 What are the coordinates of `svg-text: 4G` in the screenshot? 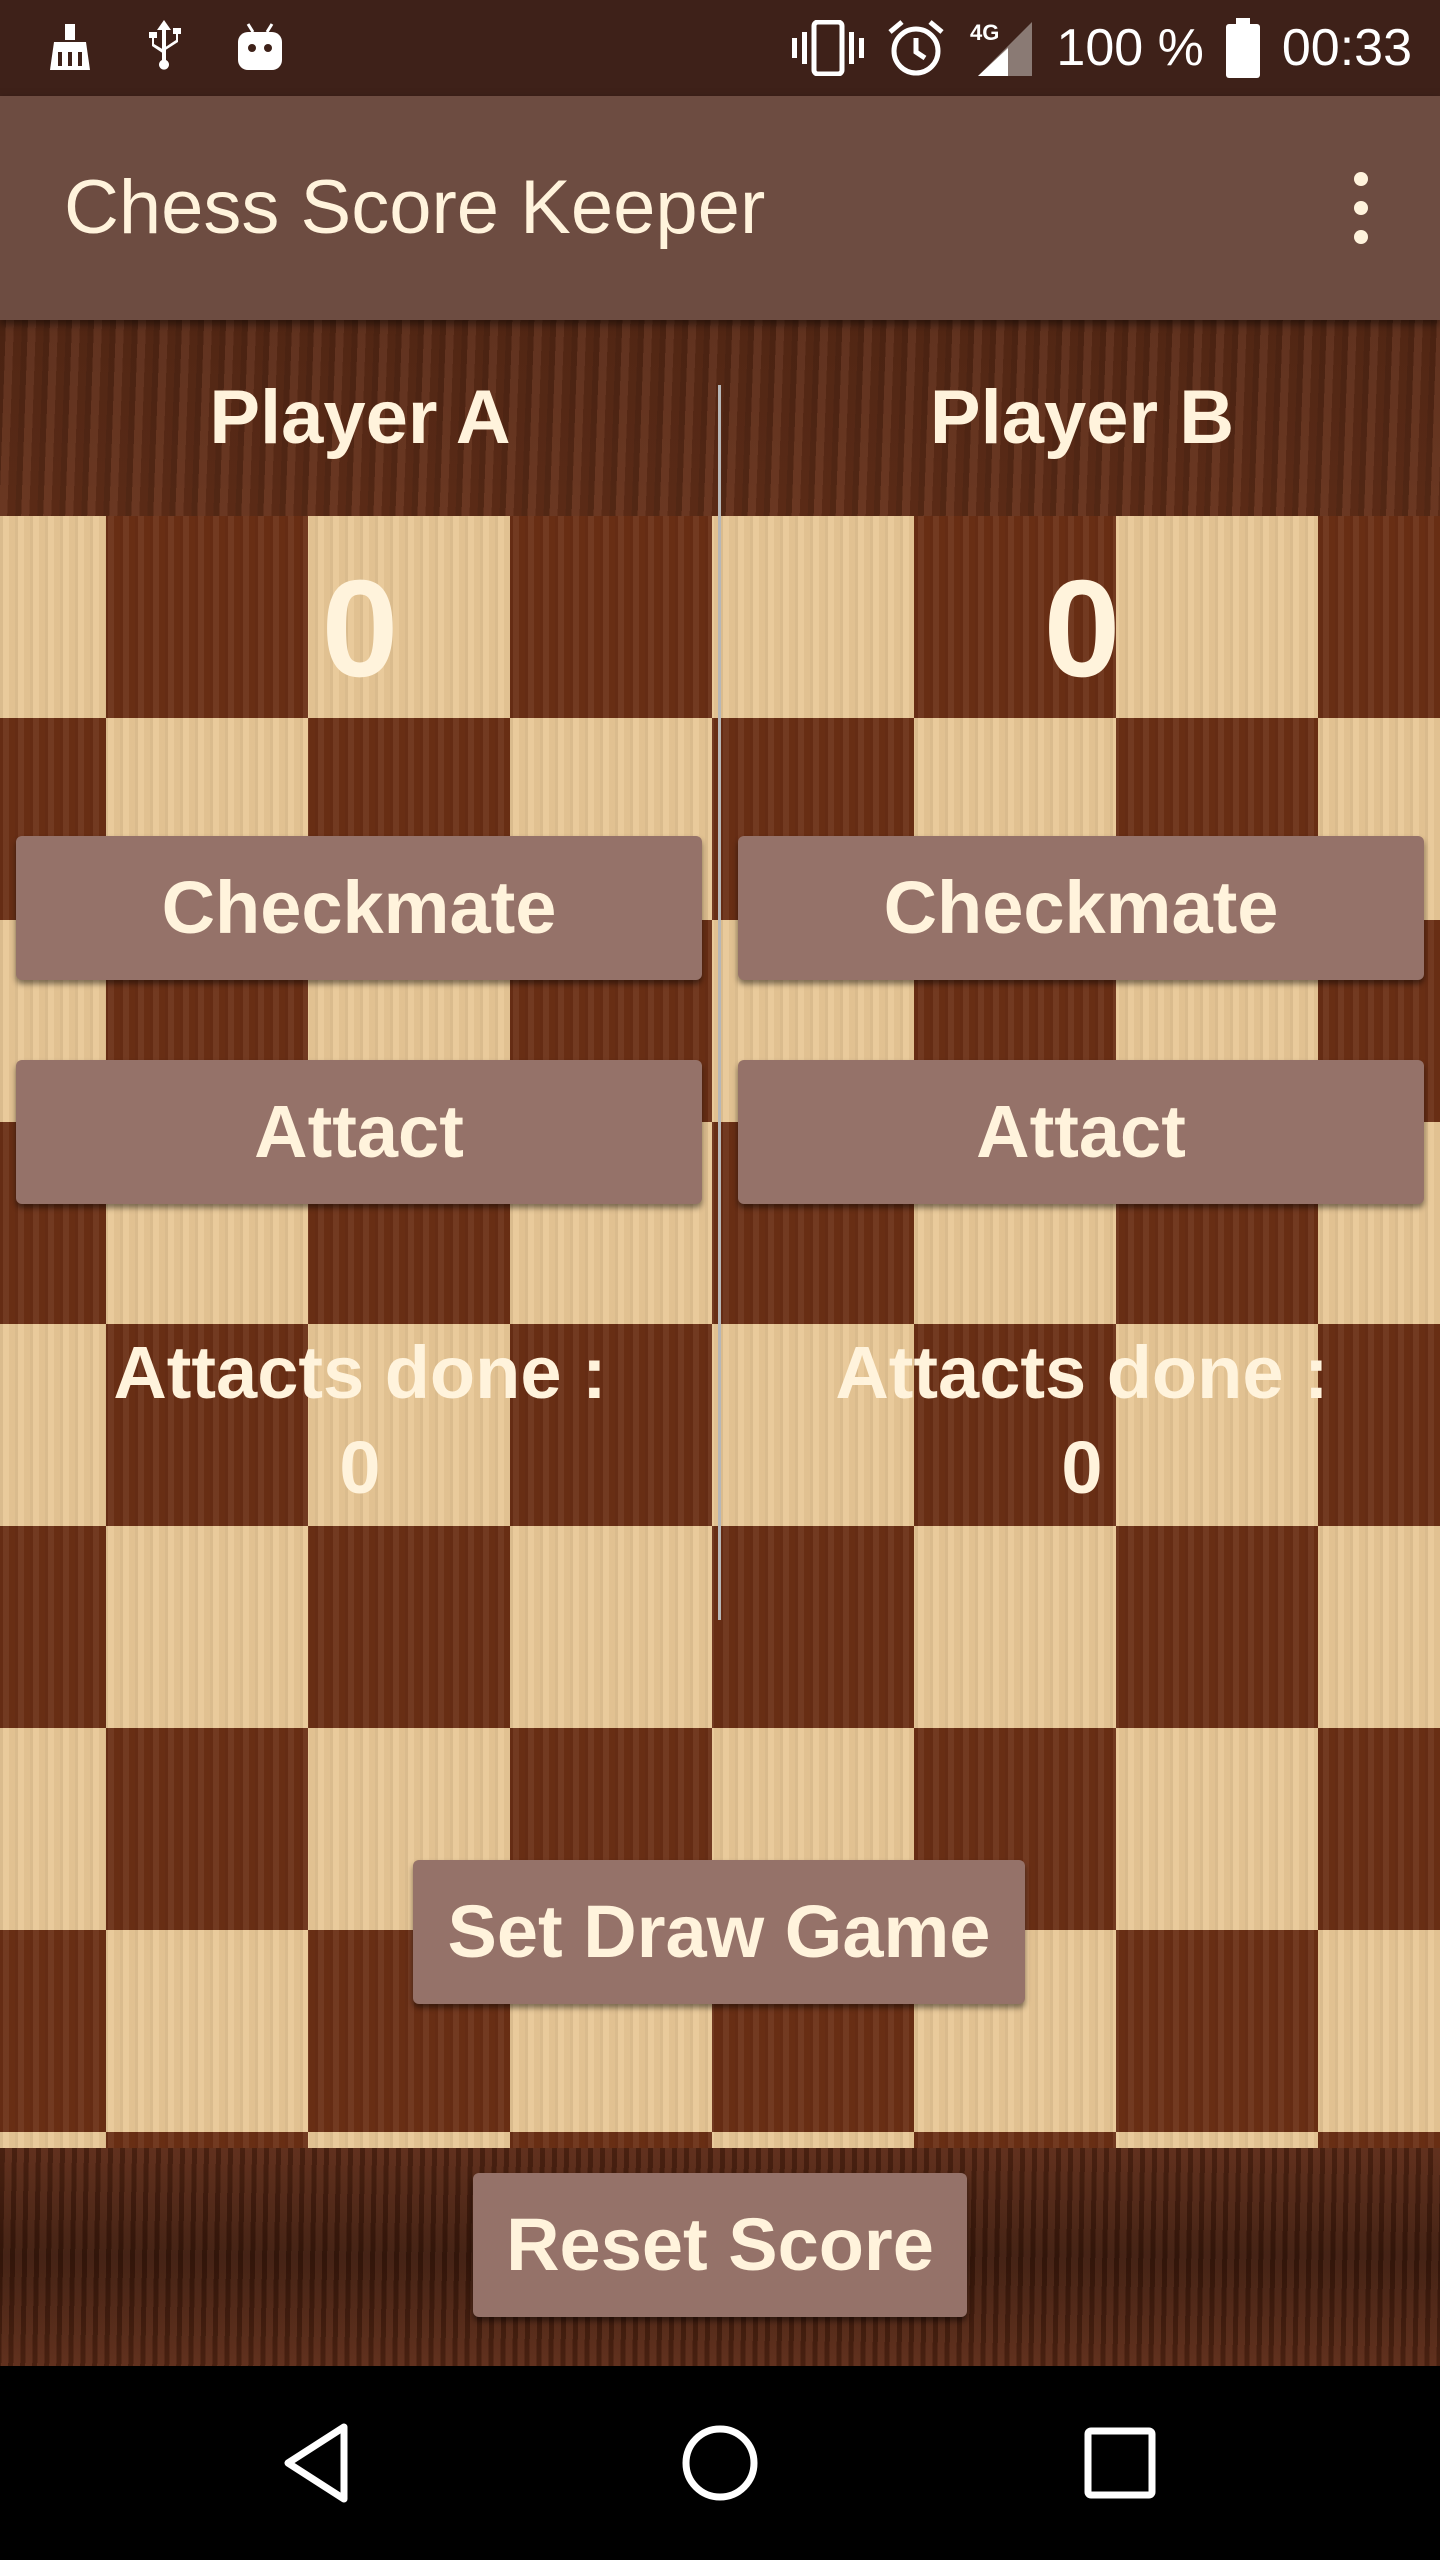 It's located at (984, 32).